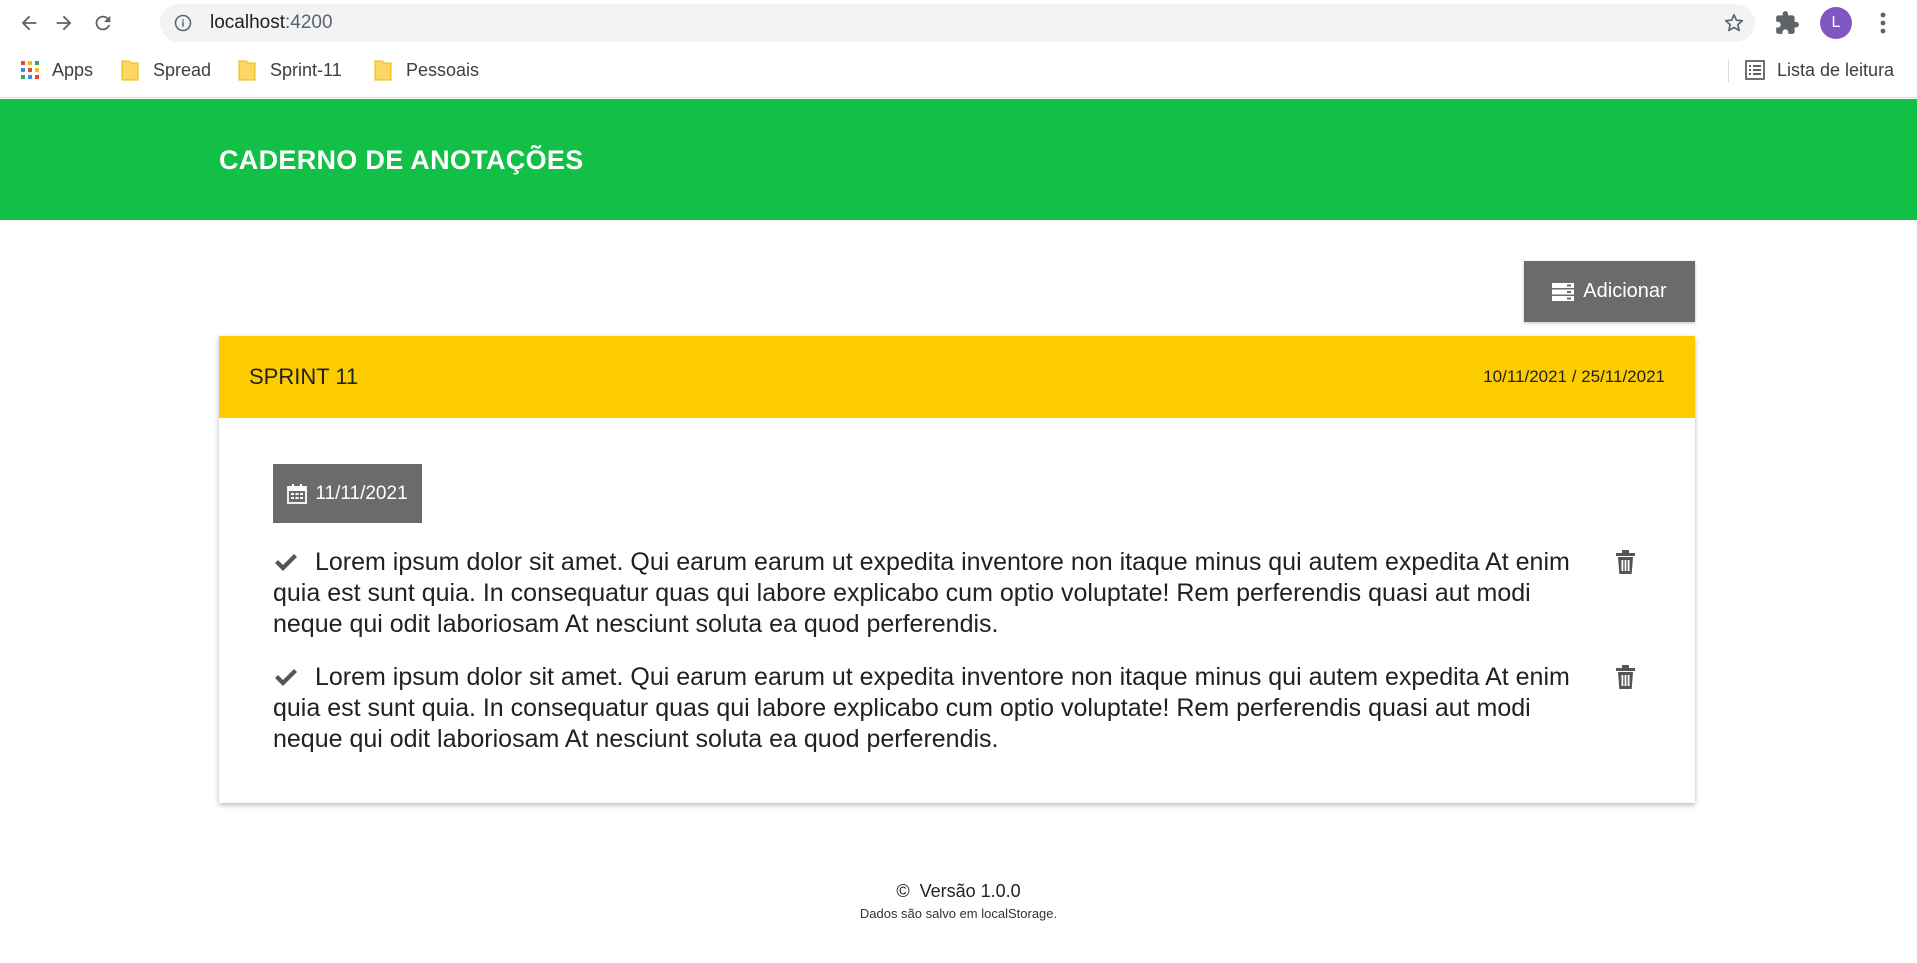 The image size is (1917, 963). Describe the element at coordinates (903, 891) in the screenshot. I see `copyright-symbol: ©` at that location.